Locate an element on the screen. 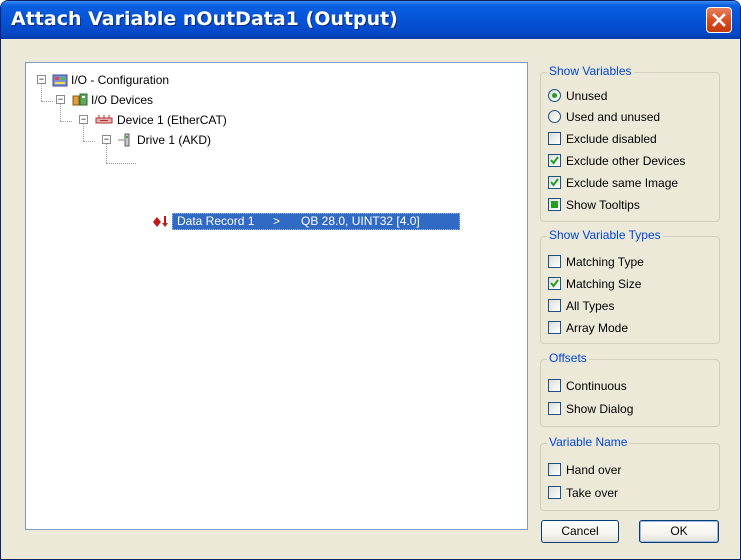  tree-item-drive-1-akd: − Drive 1 (AKD) is located at coordinates (176, 140).